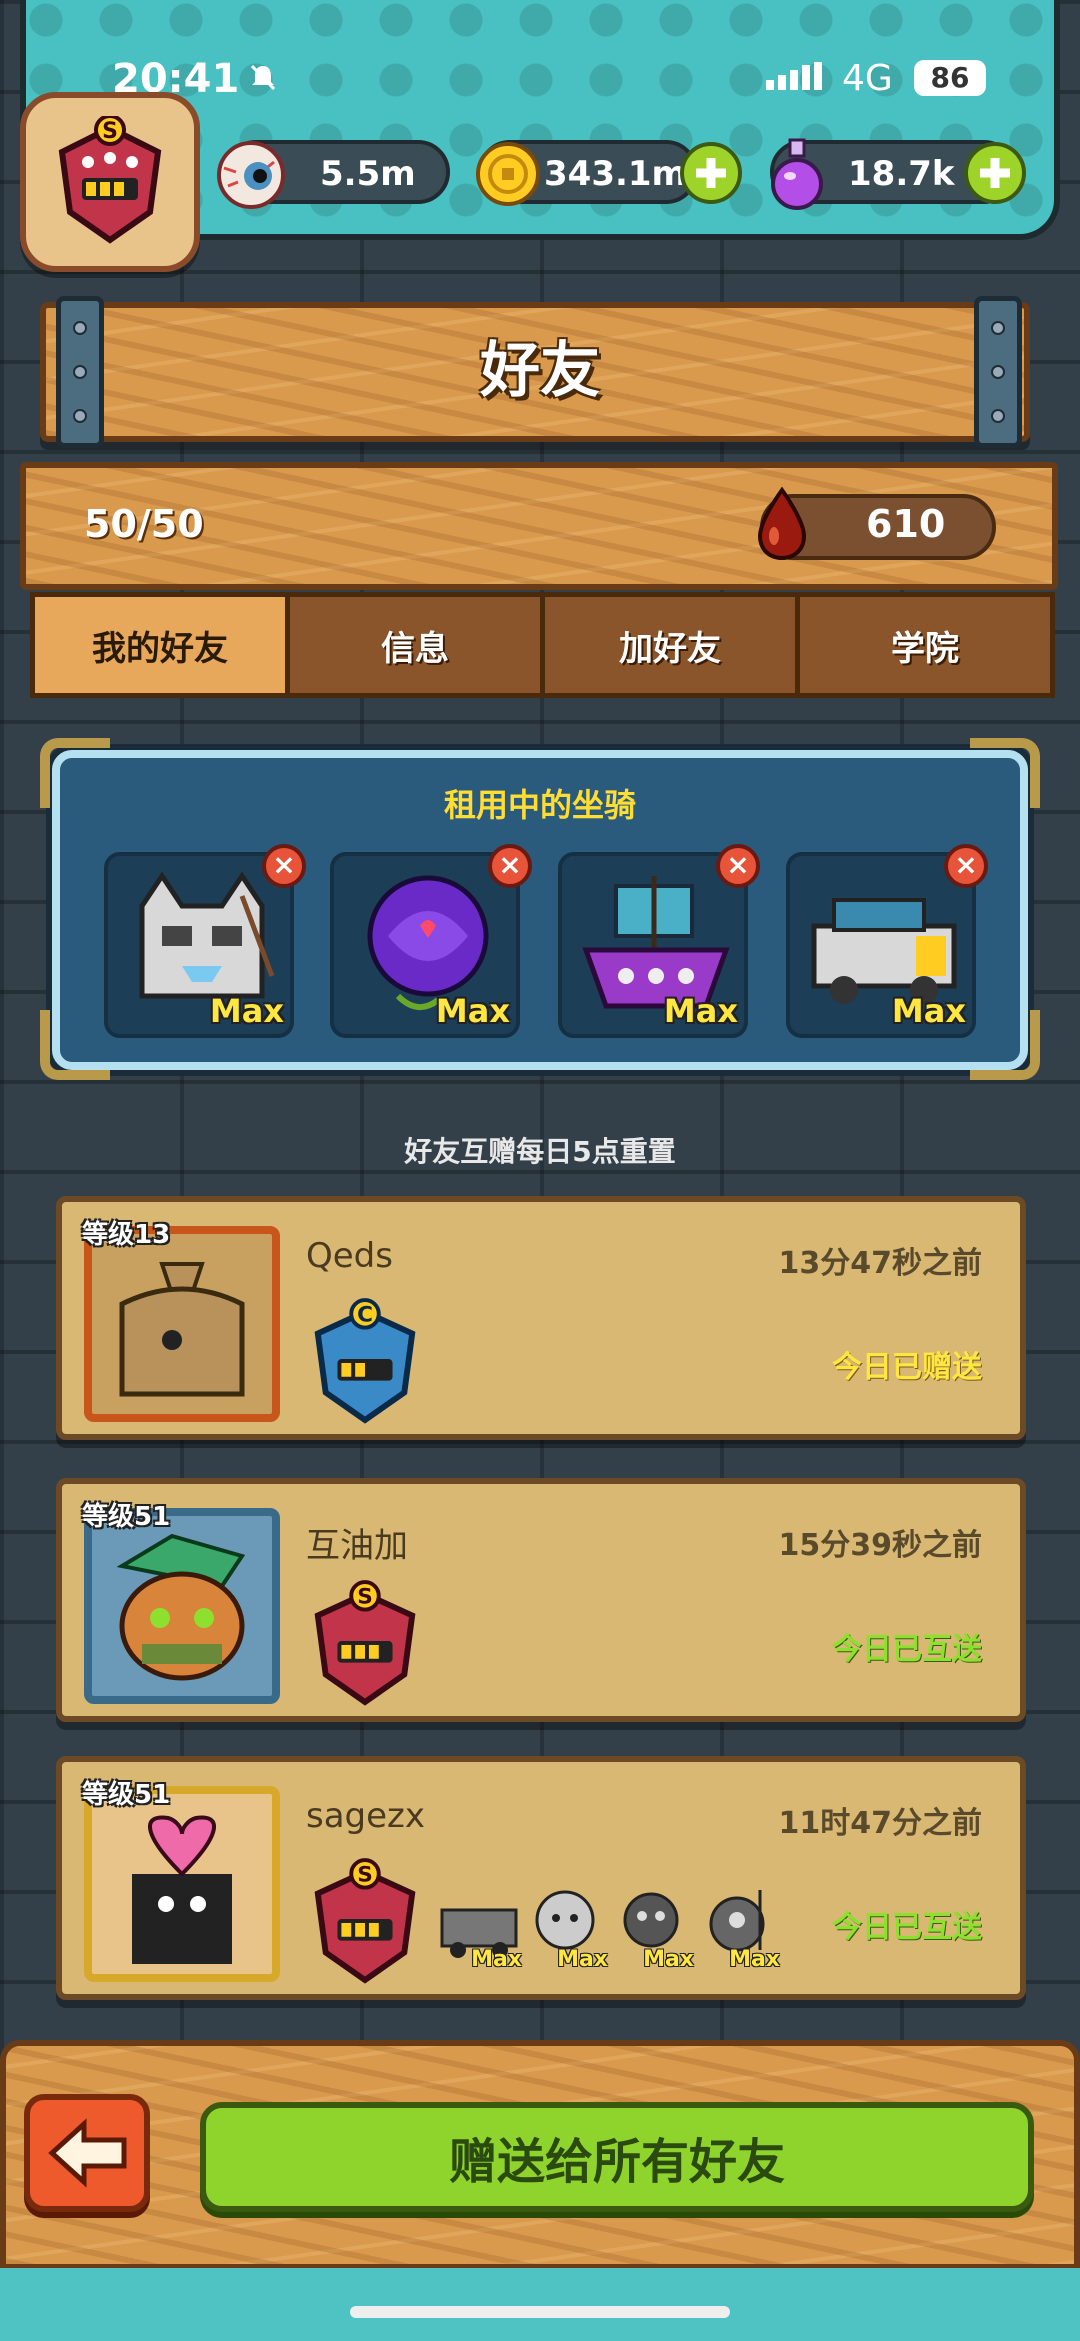 The width and height of the screenshot is (1080, 2341). Describe the element at coordinates (782, 523) in the screenshot. I see `blood-drop-icon` at that location.